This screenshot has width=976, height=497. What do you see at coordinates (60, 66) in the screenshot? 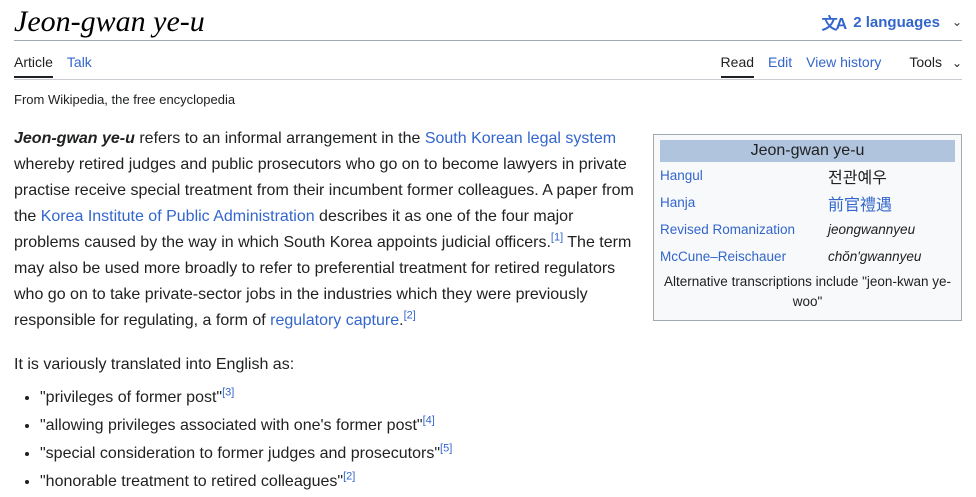
I see `namespace-tabs: Article Talk` at bounding box center [60, 66].